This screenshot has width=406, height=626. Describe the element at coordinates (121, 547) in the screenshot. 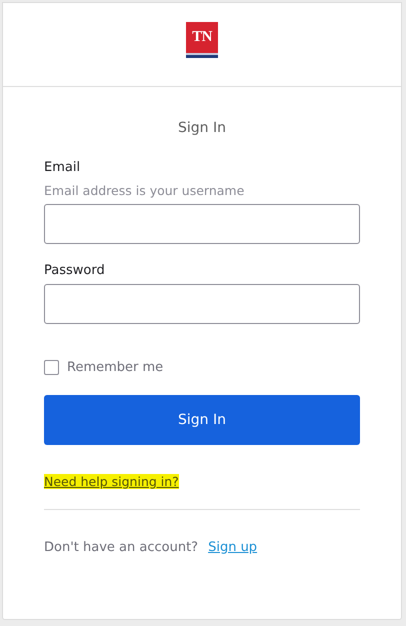

I see `signup-prompt: Don't have an account?` at that location.